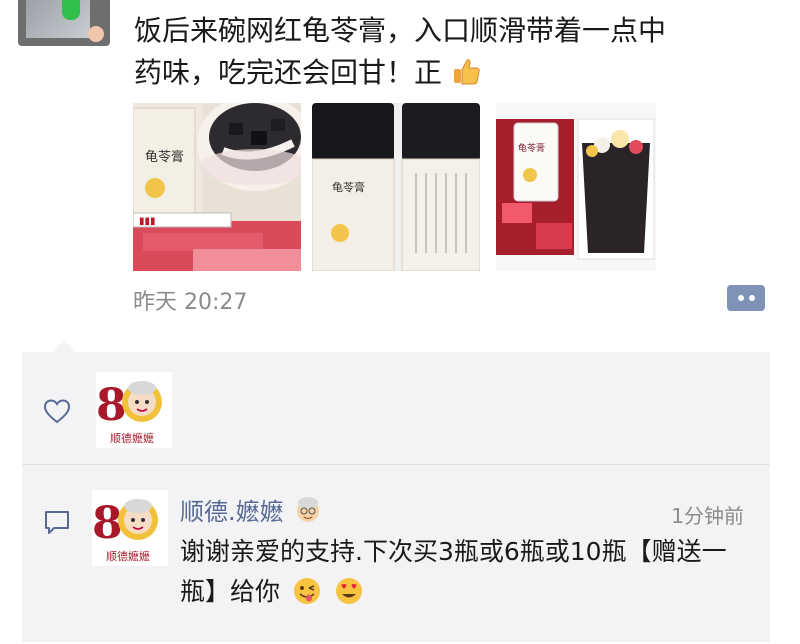  I want to click on comment-text-body: 谢谢亲爱的支持.下次买3瓶或6瓶或10瓶【赠送一瓶】给你, so click(453, 571).